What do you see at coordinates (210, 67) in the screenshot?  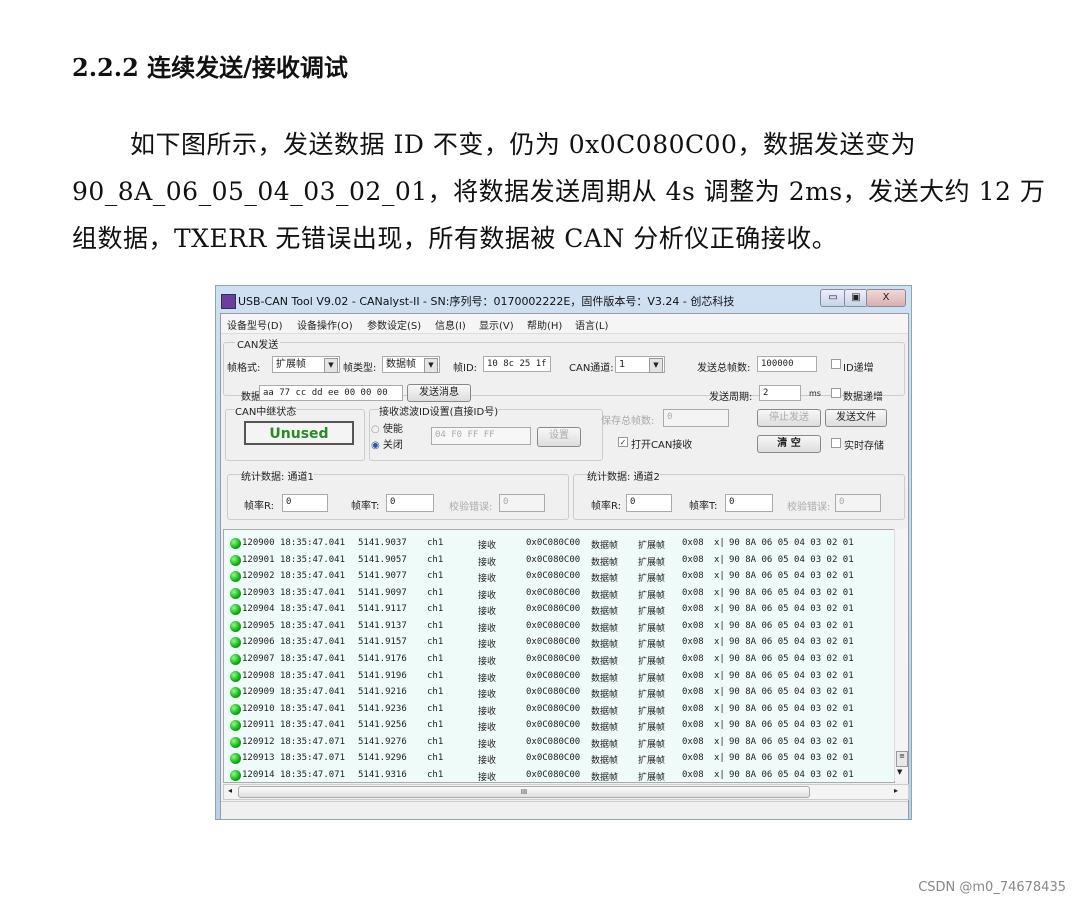 I see `section-heading: 2.2.2 连续发送/接收调试` at bounding box center [210, 67].